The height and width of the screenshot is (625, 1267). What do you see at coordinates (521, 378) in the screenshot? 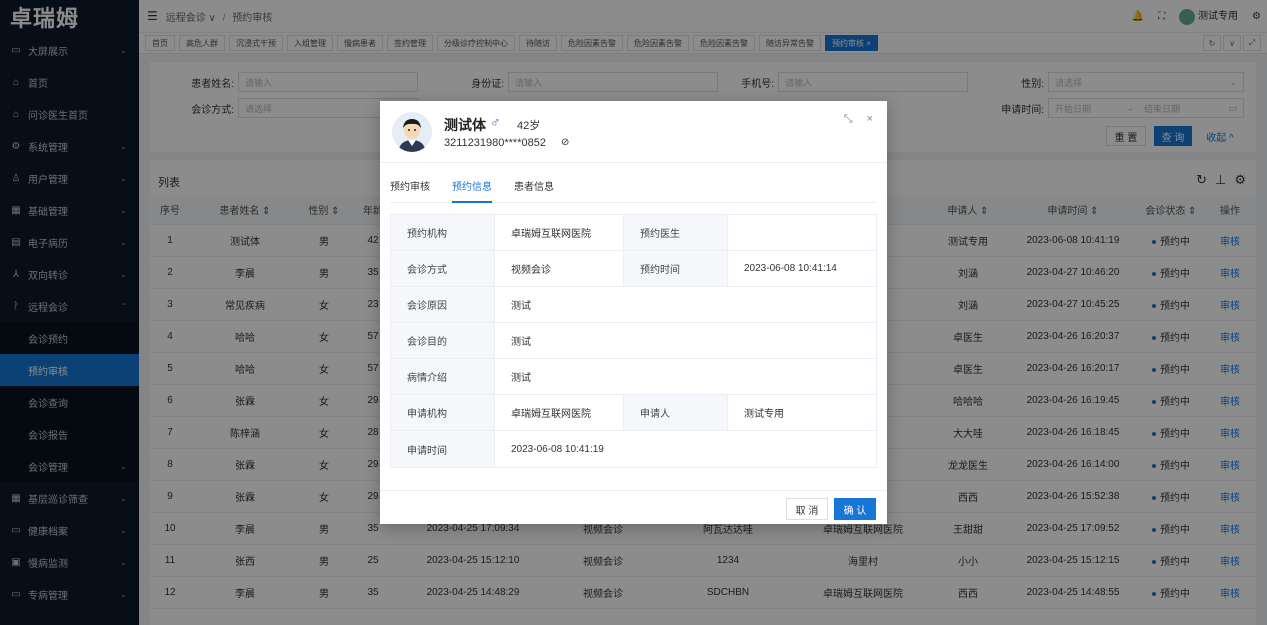
I see `condition-value: 测试` at bounding box center [521, 378].